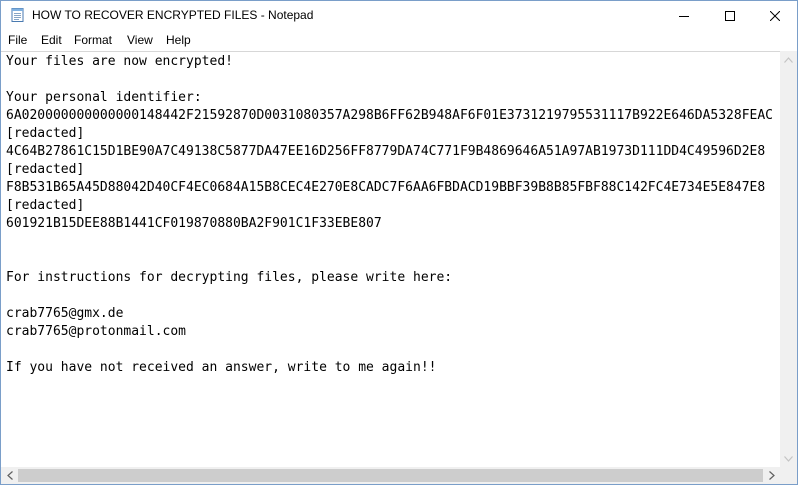 The image size is (798, 485). Describe the element at coordinates (788, 475) in the screenshot. I see `scrollbar-corner` at that location.